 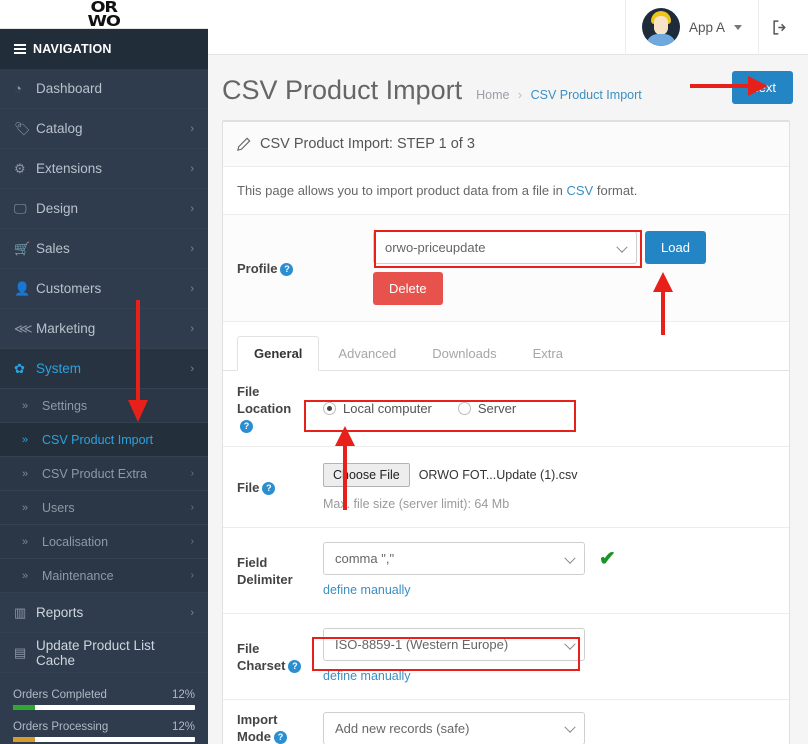 What do you see at coordinates (508, 27) in the screenshot?
I see `topbar: App A` at bounding box center [508, 27].